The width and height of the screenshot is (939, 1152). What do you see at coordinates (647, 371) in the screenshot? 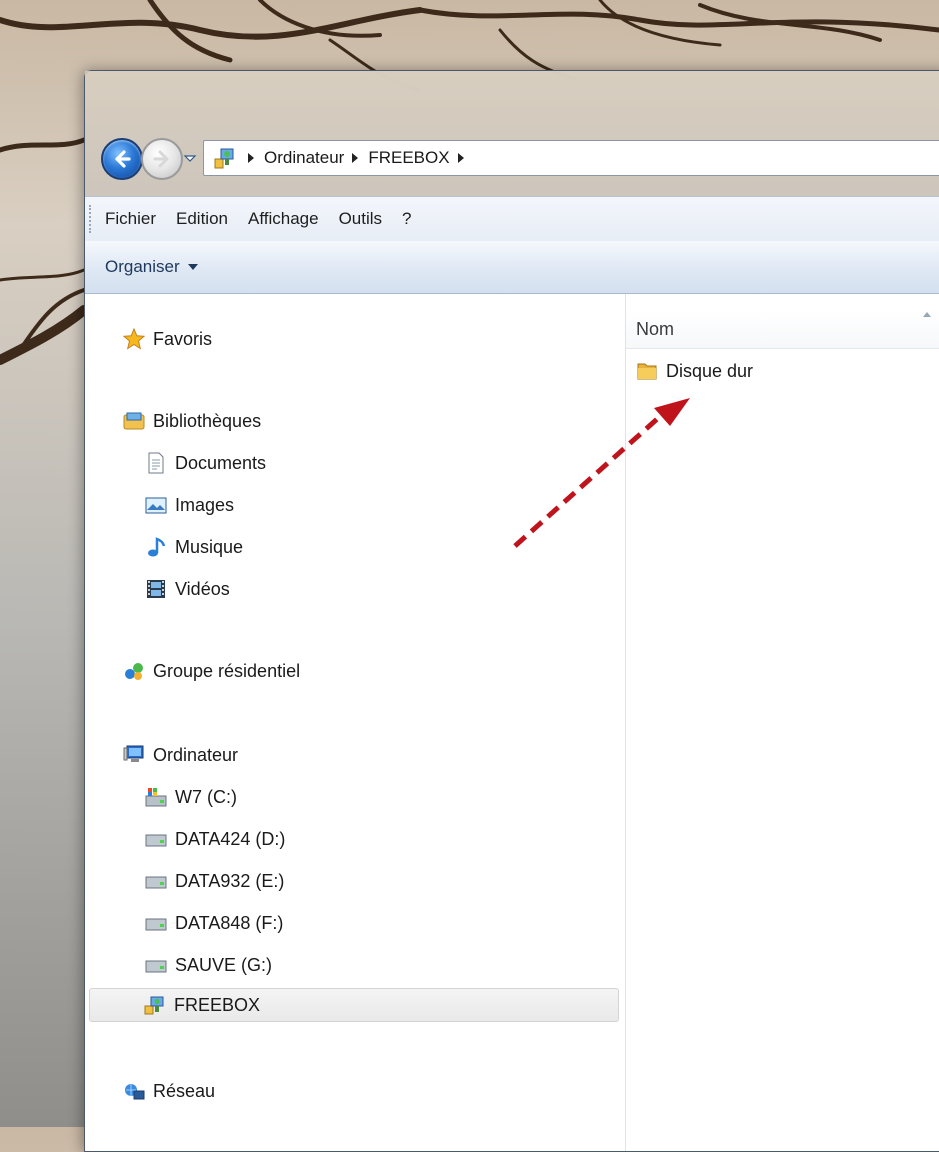
I see `folder-icon` at bounding box center [647, 371].